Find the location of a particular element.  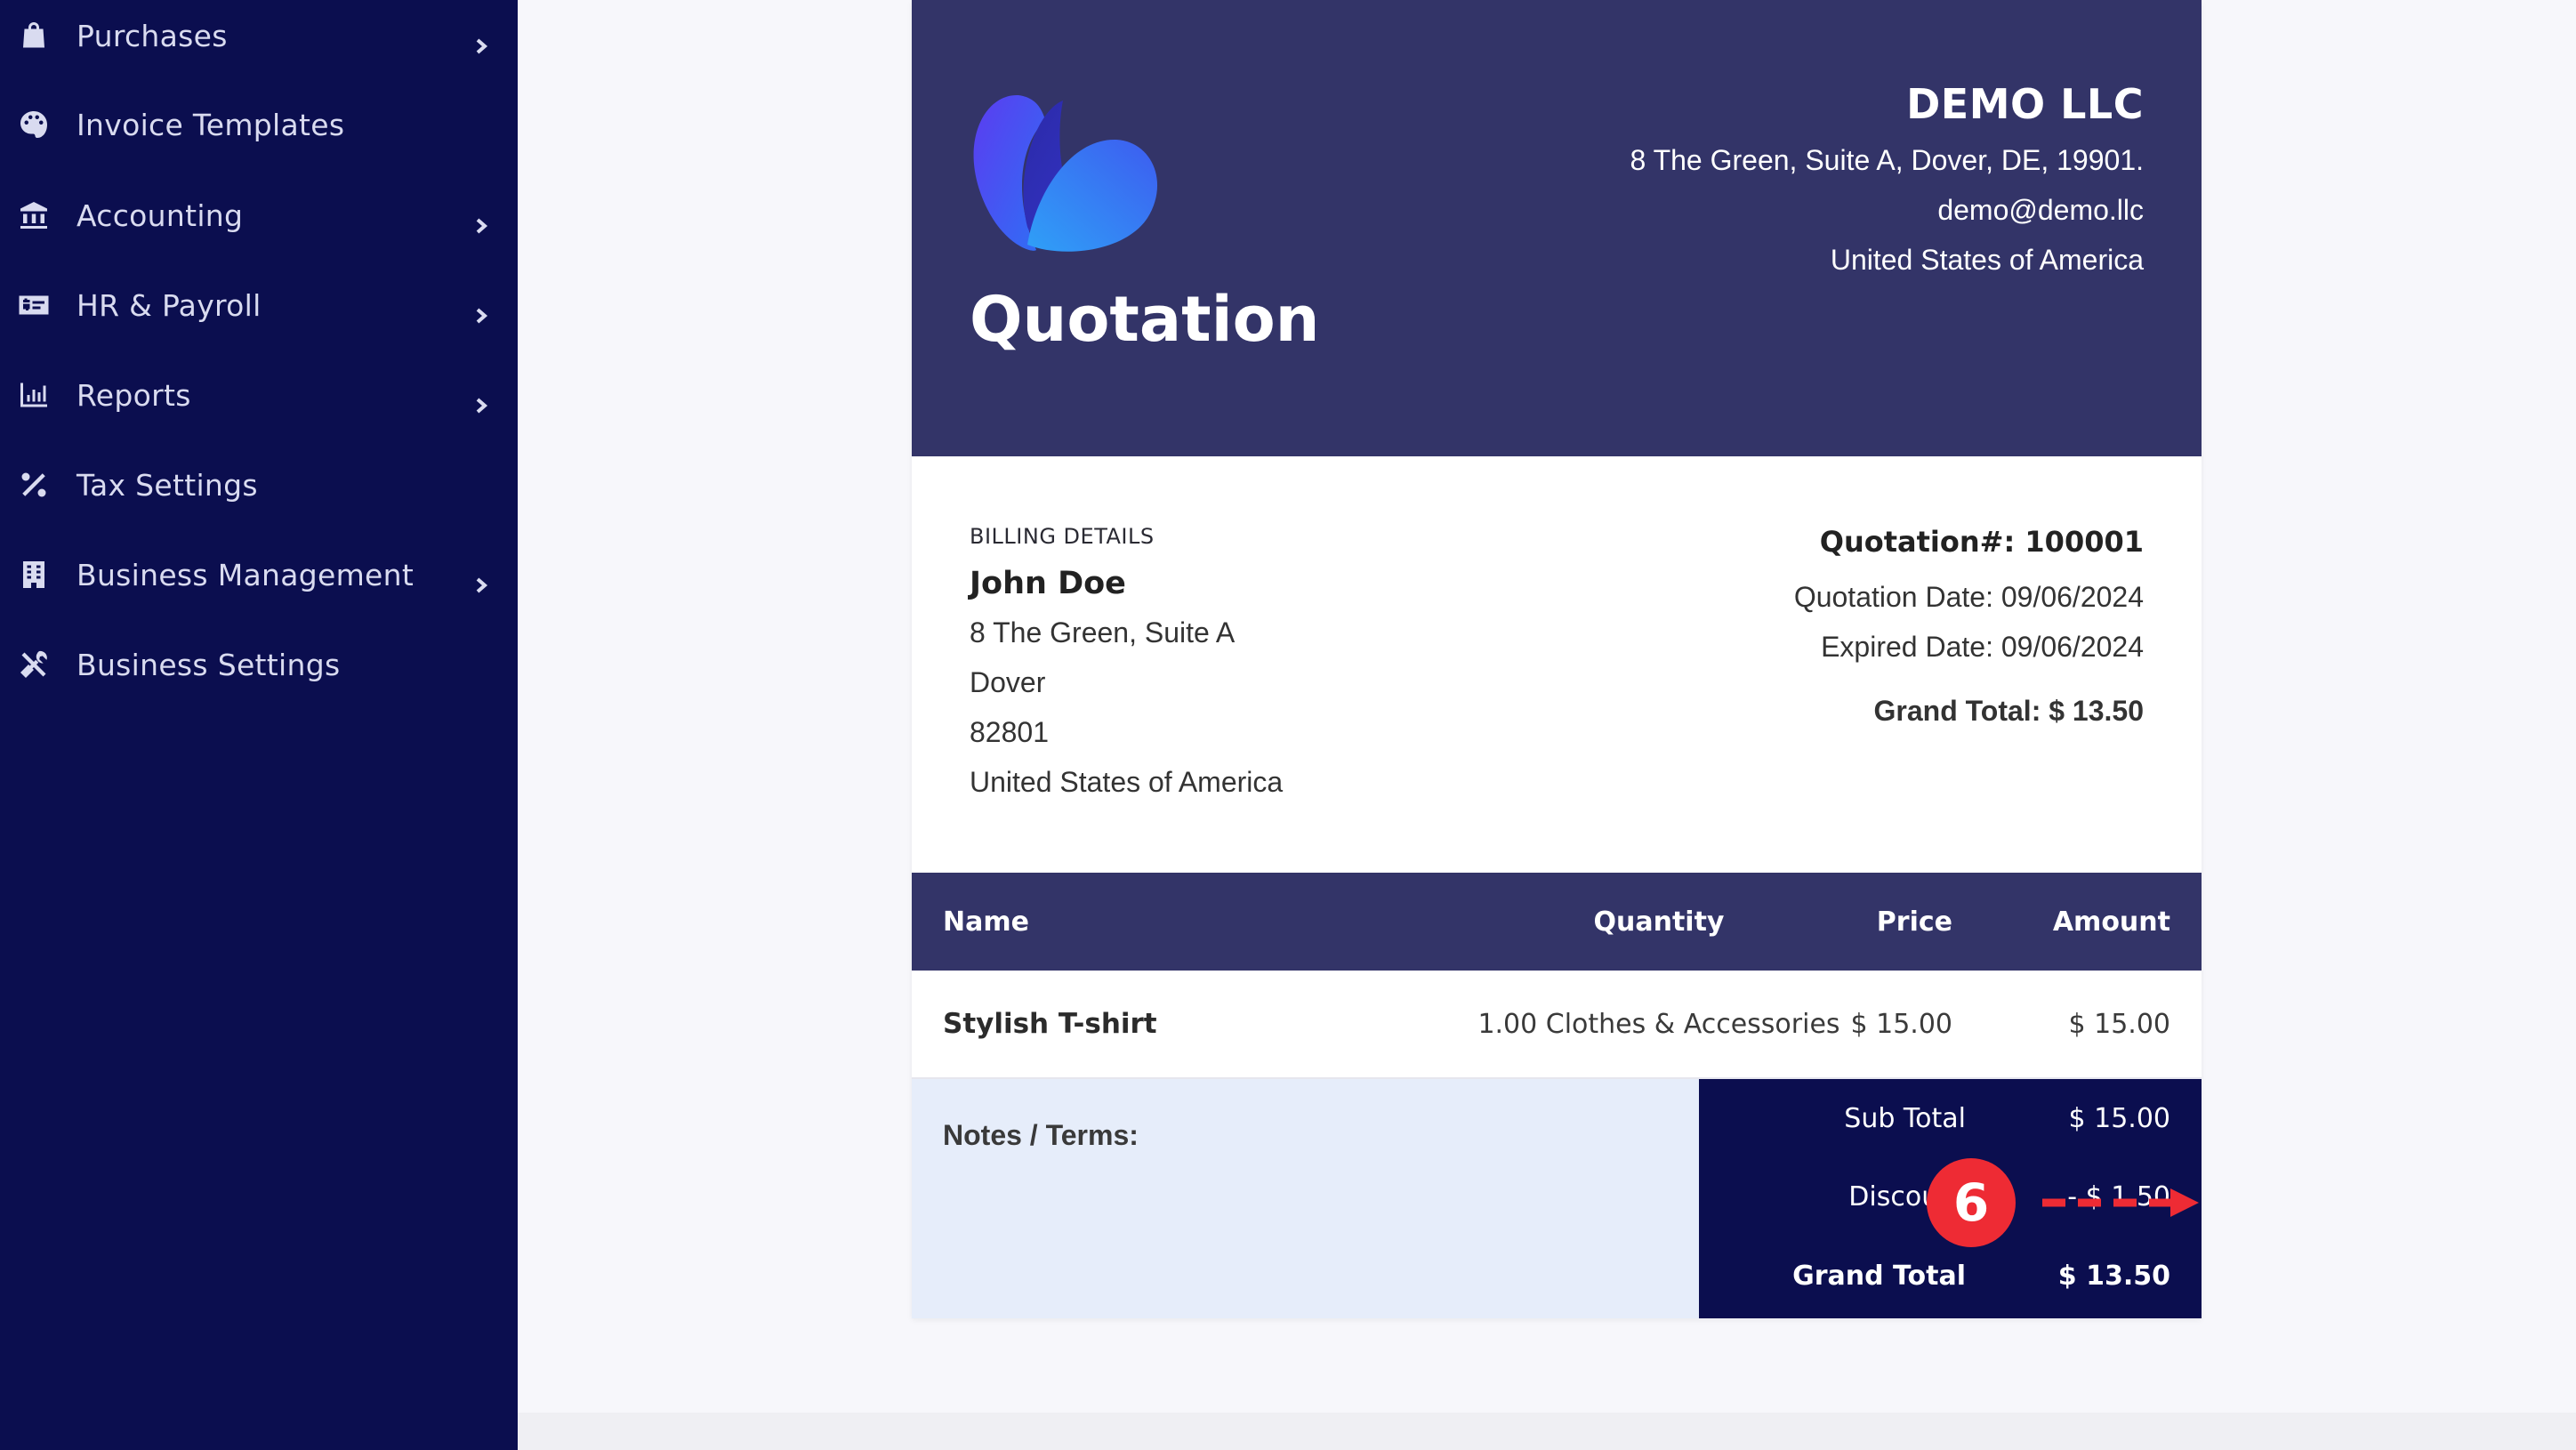

quotation-date: Quotation Date: 09/06/2024 is located at coordinates (1968, 597).